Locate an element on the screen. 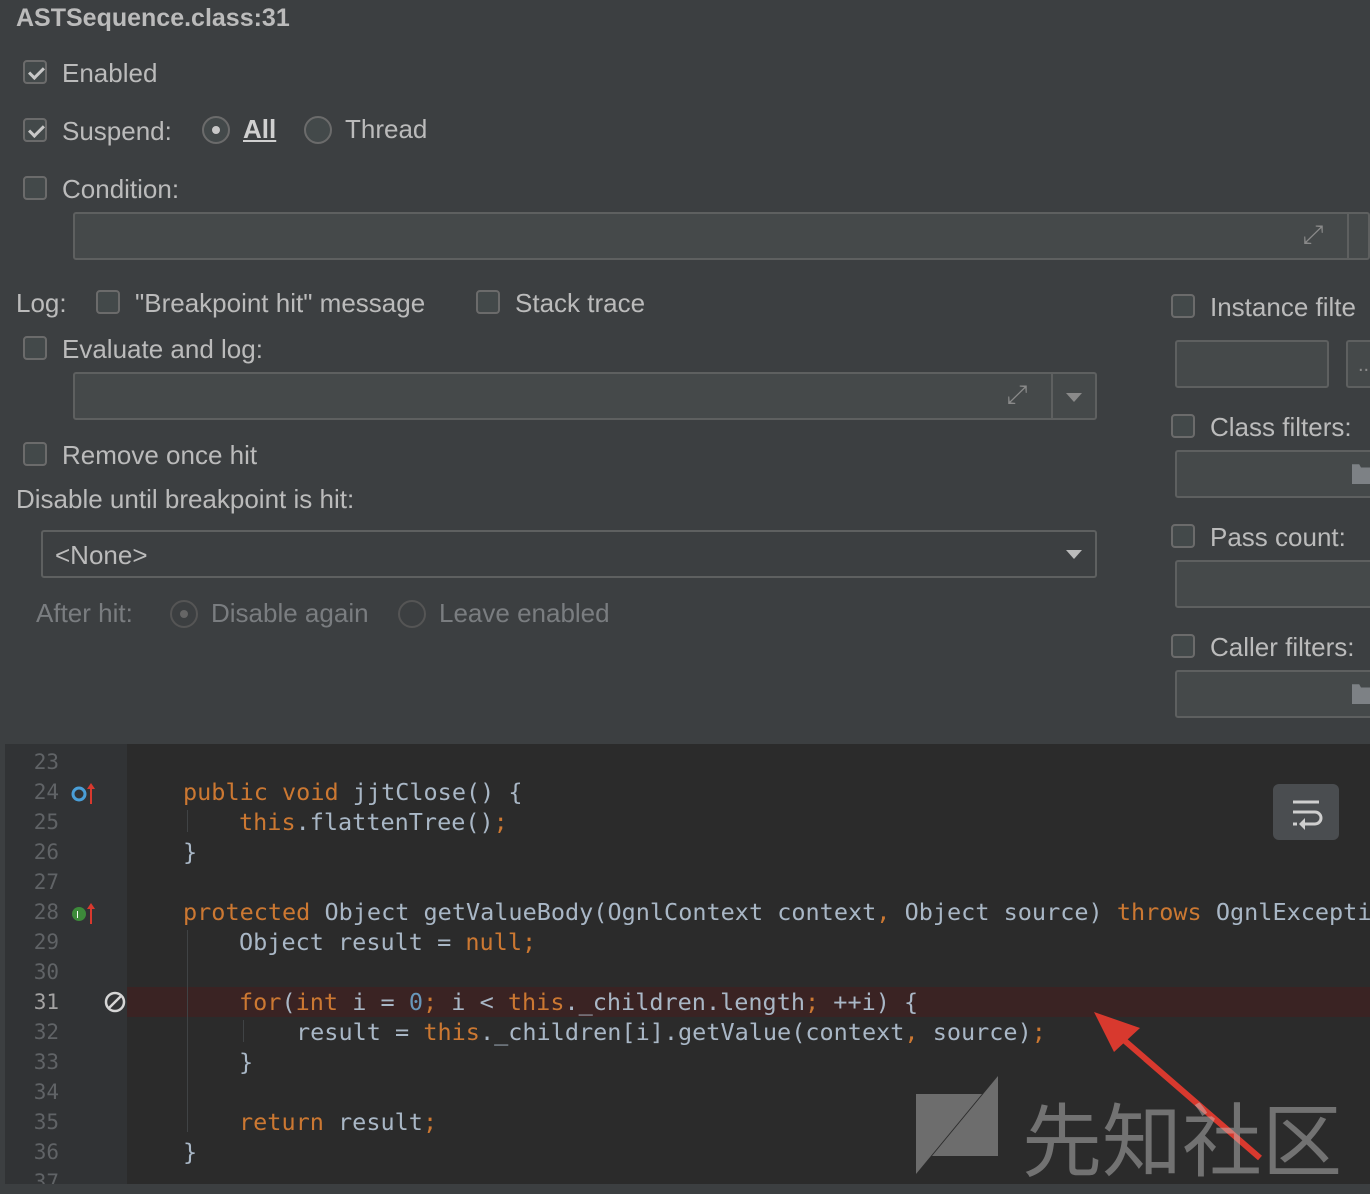  code-keyword: int is located at coordinates (317, 1002).